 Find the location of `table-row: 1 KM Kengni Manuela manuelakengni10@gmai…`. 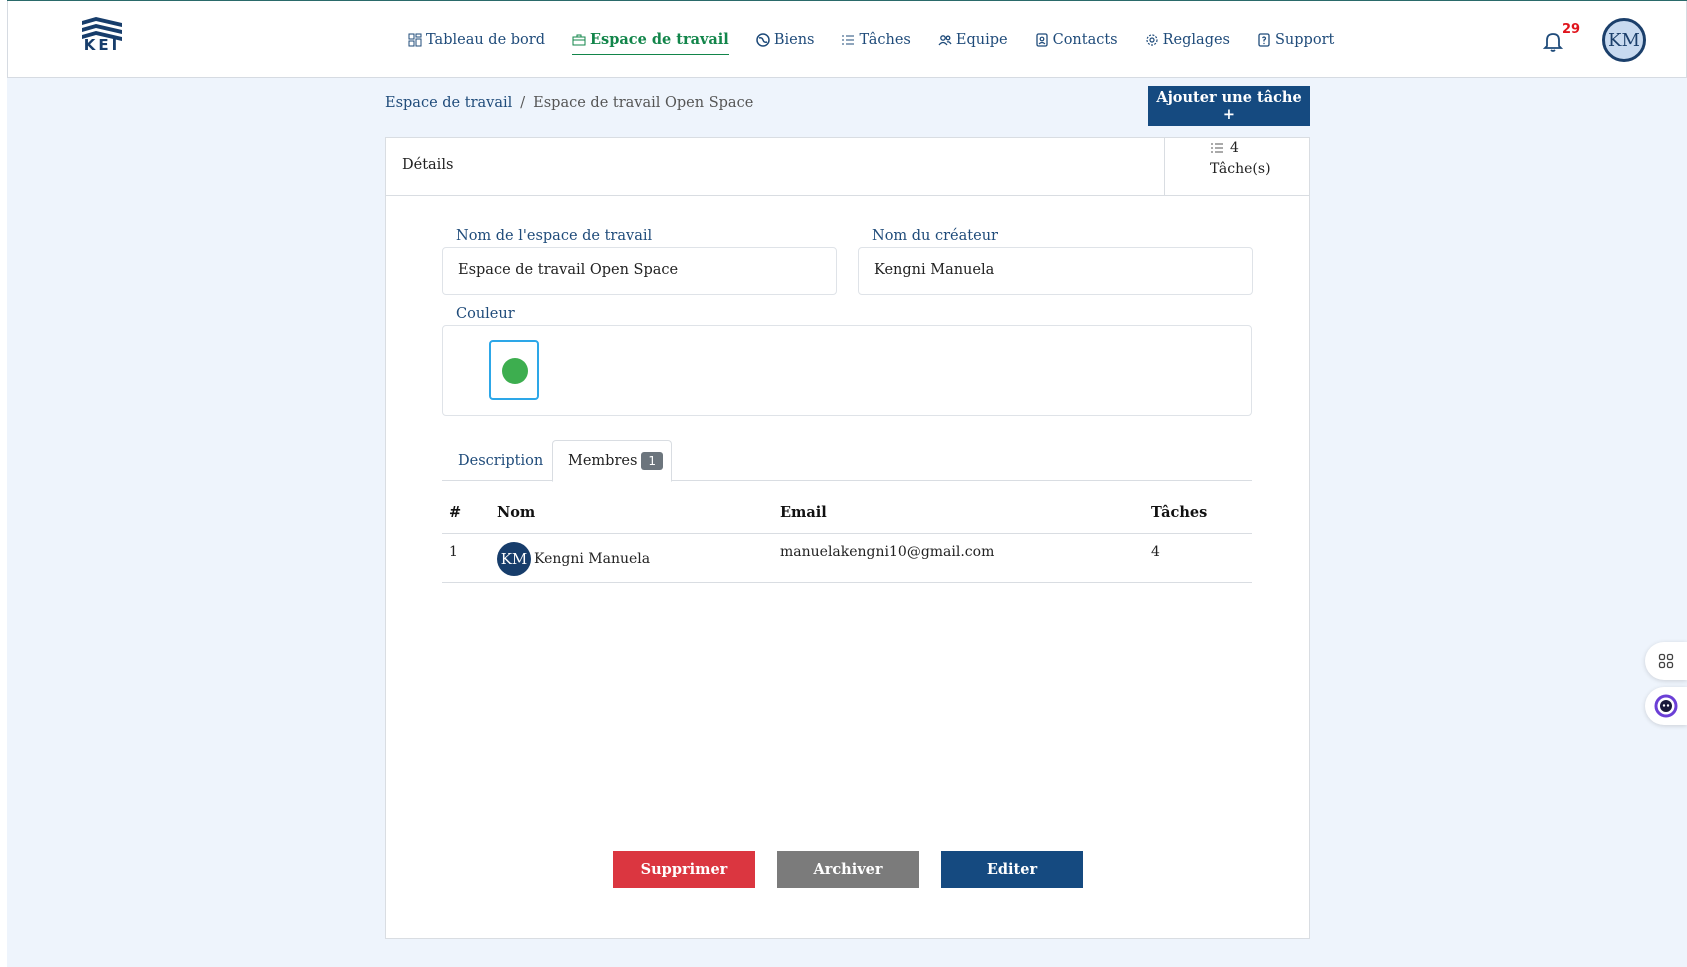

table-row: 1 KM Kengni Manuela manuelakengni10@gmai… is located at coordinates (847, 558).